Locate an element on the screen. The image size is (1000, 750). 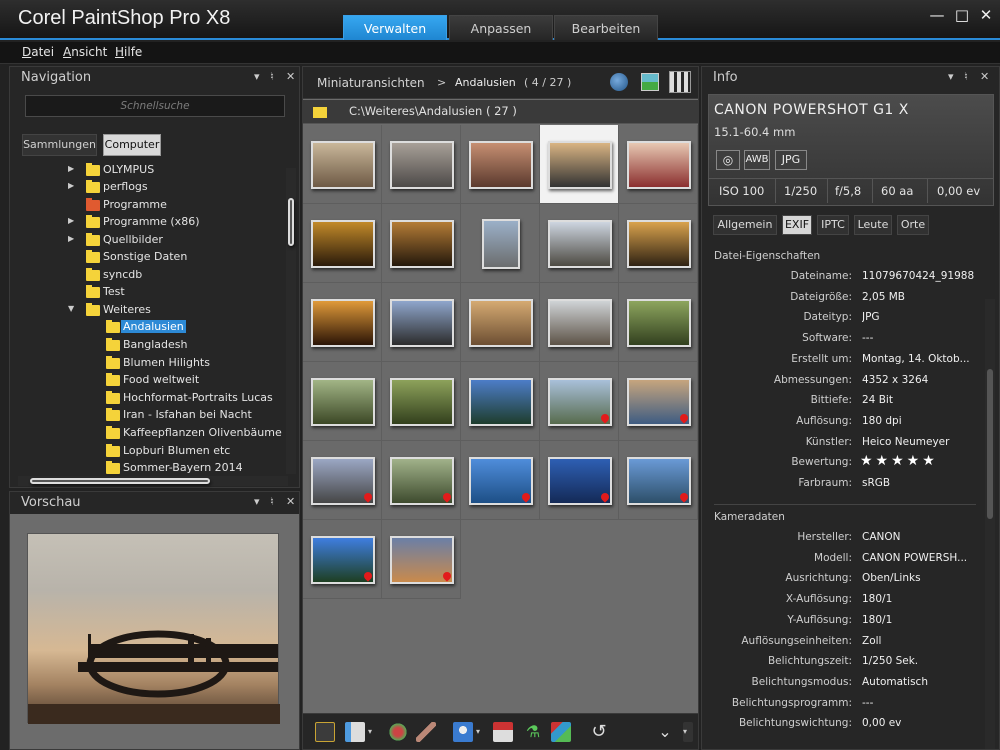
tree-item-andalusien: Andalusien is located at coordinates (195, 327).